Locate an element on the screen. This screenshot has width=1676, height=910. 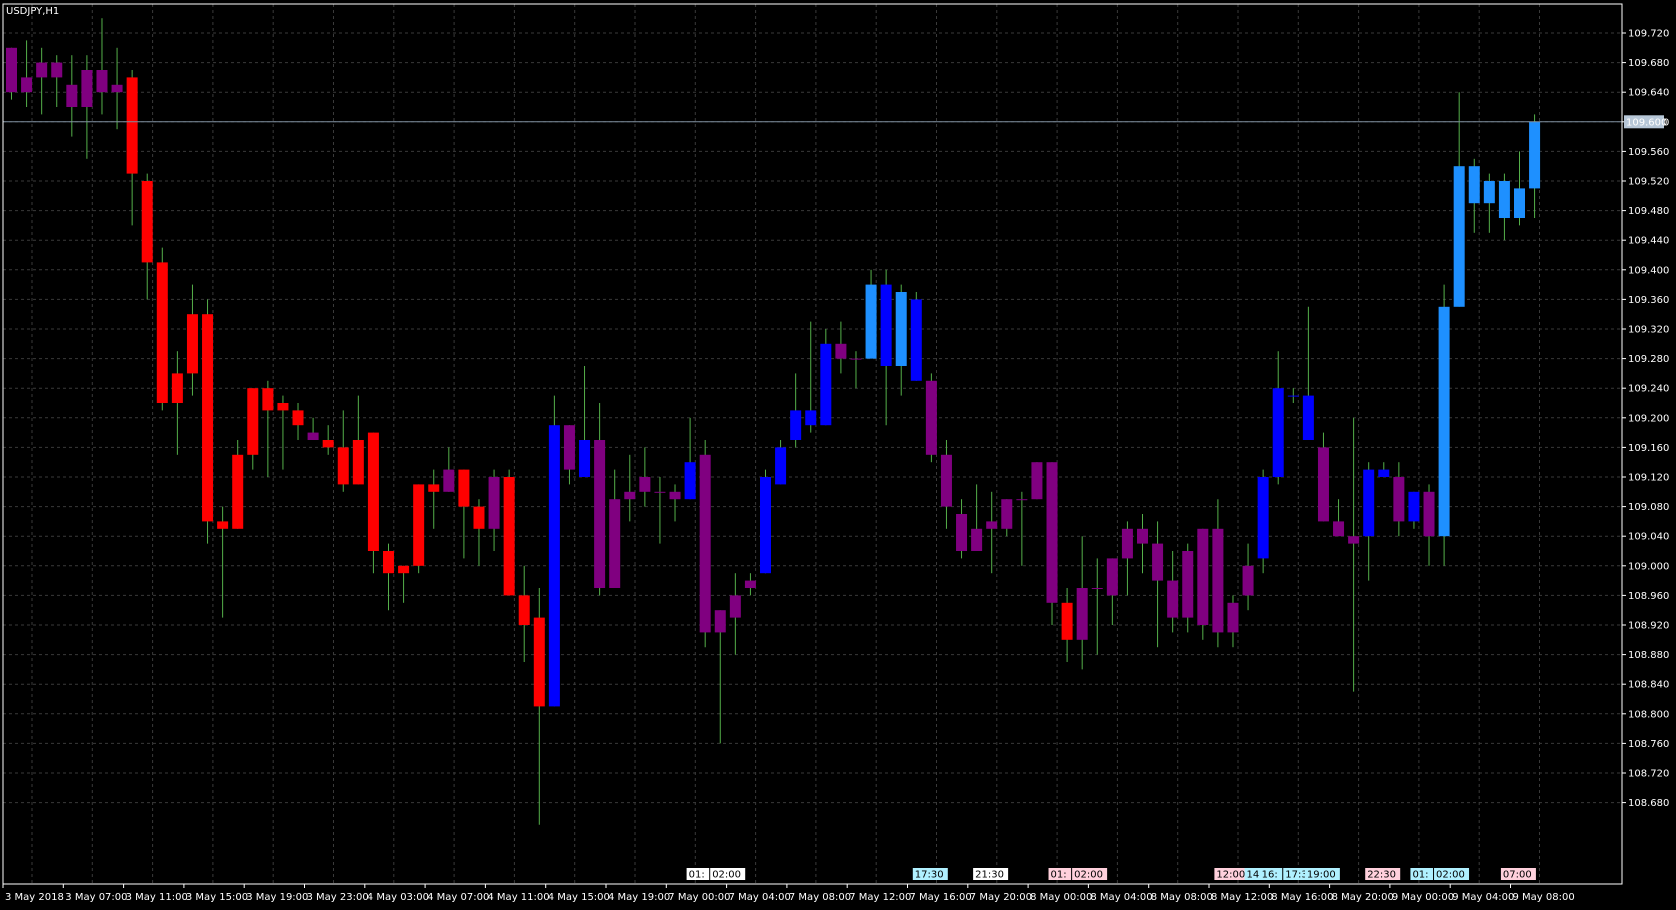
x-tick-label: 7 May 04:00 is located at coordinates (760, 897).